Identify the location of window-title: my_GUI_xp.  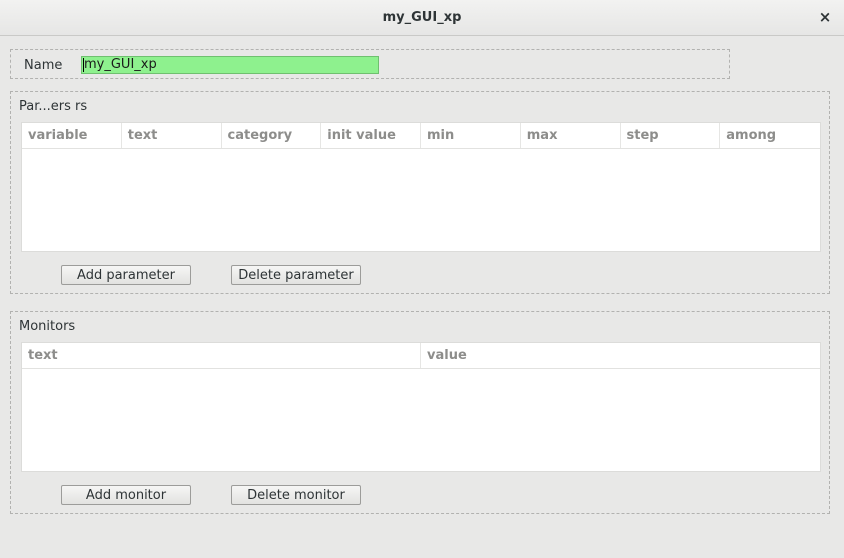
(422, 17).